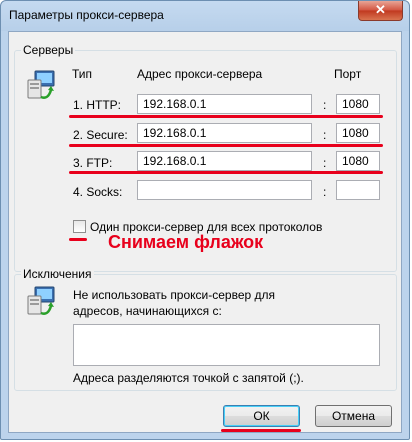 This screenshot has height=442, width=412. What do you see at coordinates (48, 50) in the screenshot?
I see `servers-group-title: Серверы` at bounding box center [48, 50].